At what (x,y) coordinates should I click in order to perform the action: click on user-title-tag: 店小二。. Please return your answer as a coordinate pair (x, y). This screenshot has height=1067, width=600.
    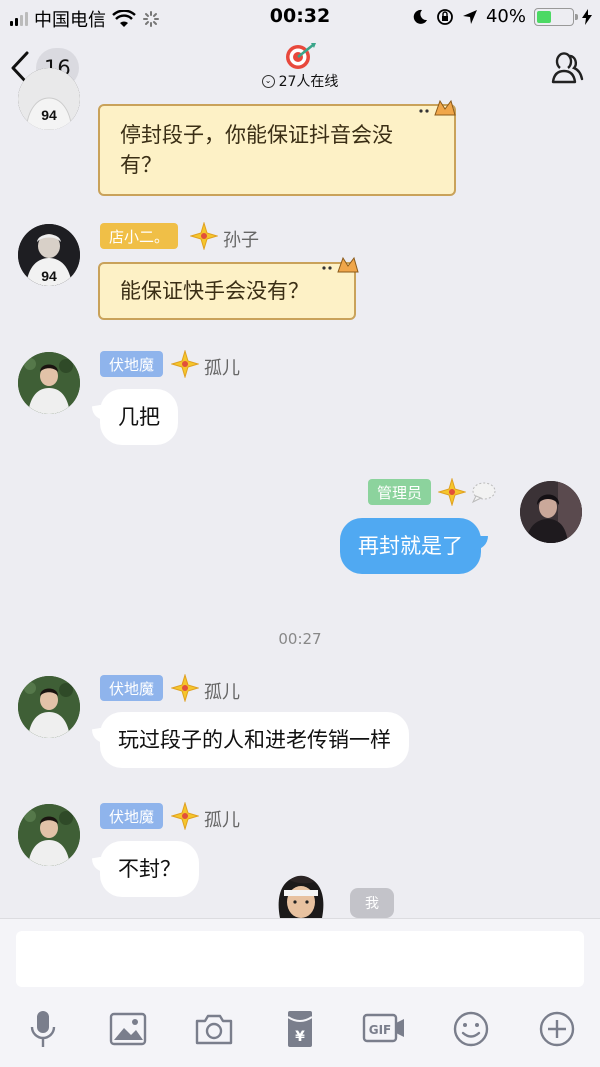
    Looking at the image, I should click on (139, 236).